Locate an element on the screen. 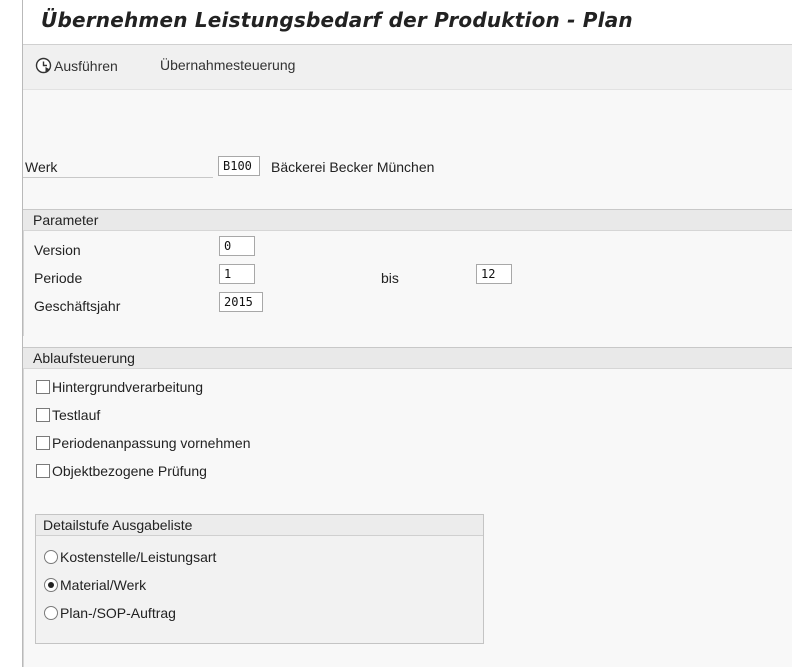 This screenshot has height=667, width=792. checkbox-periodenanpassung: Periodenanpassung vornehmen is located at coordinates (143, 443).